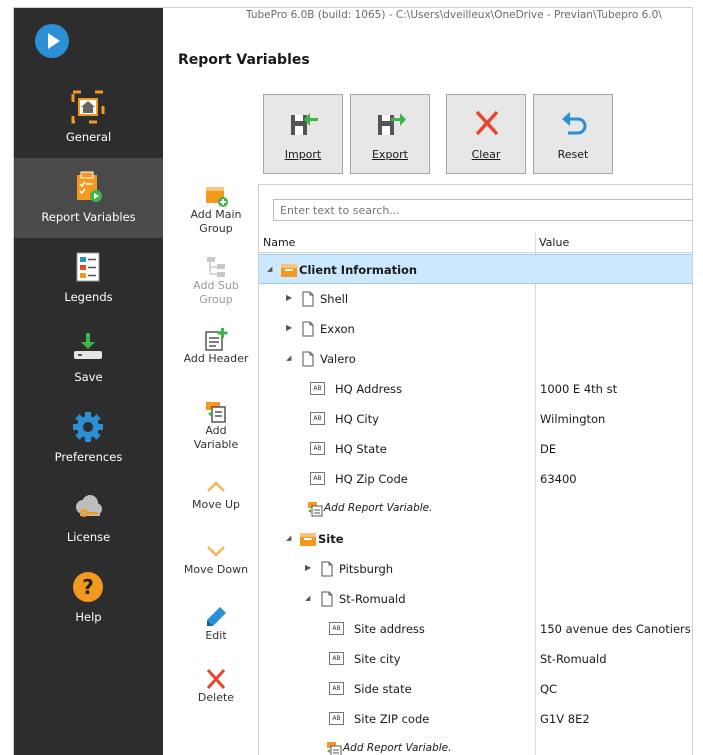  Describe the element at coordinates (216, 281) in the screenshot. I see `add-sub-group-button: Add Sub Group` at that location.